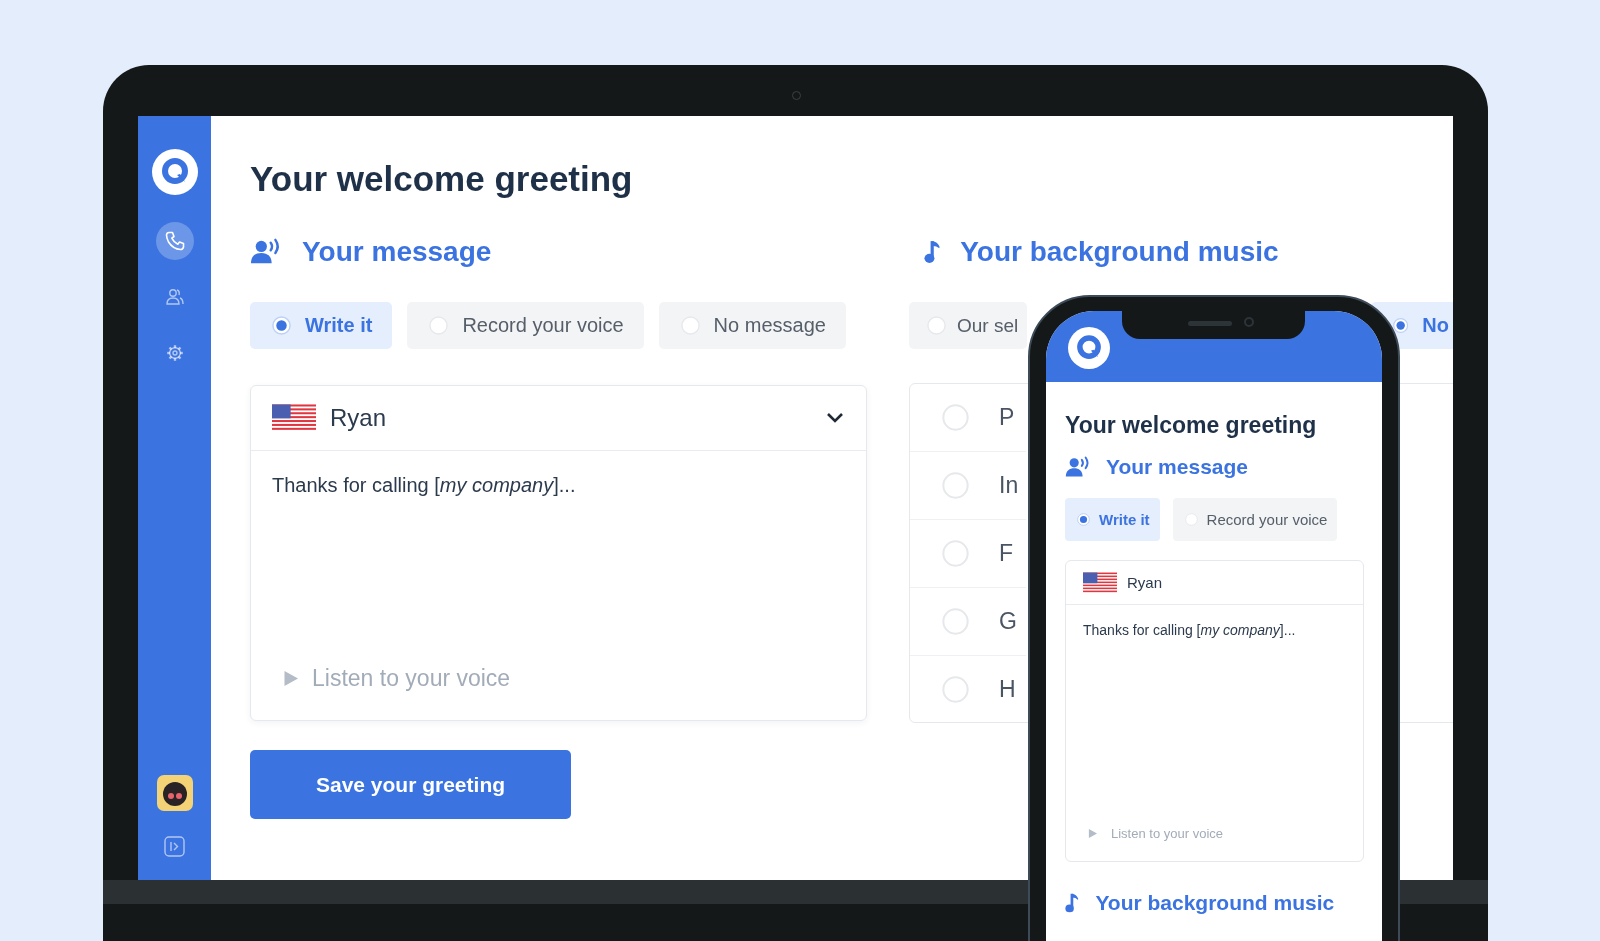 The image size is (1600, 941). I want to click on track-option: P, so click(968, 418).